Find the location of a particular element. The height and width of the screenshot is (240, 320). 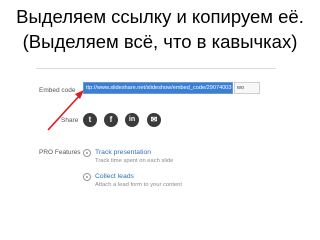

track-icon is located at coordinates (87, 153).